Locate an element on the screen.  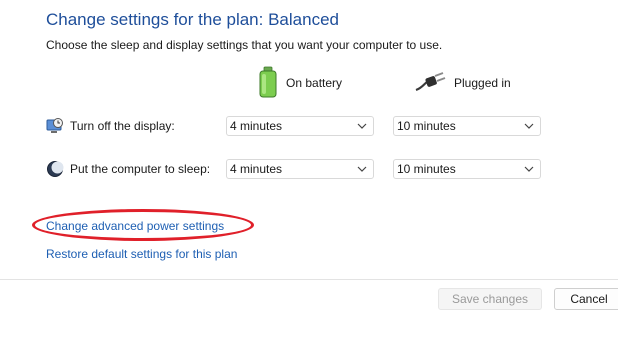
column-label-battery: On battery is located at coordinates (314, 83).